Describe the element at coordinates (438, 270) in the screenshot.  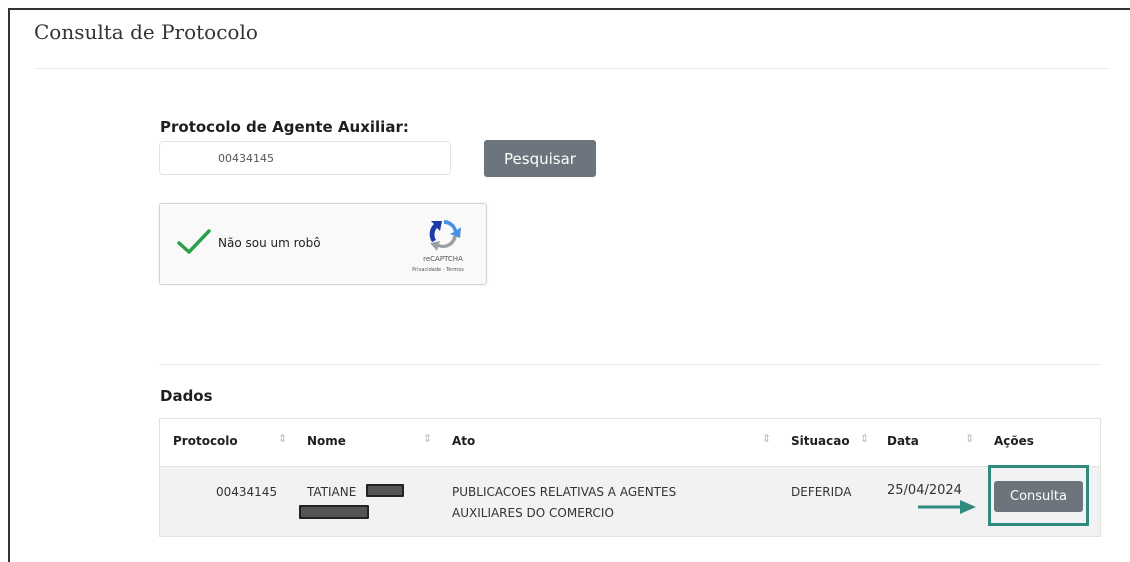
I see `recaptcha-privacy-terms-links: Privacidade - Termos` at that location.